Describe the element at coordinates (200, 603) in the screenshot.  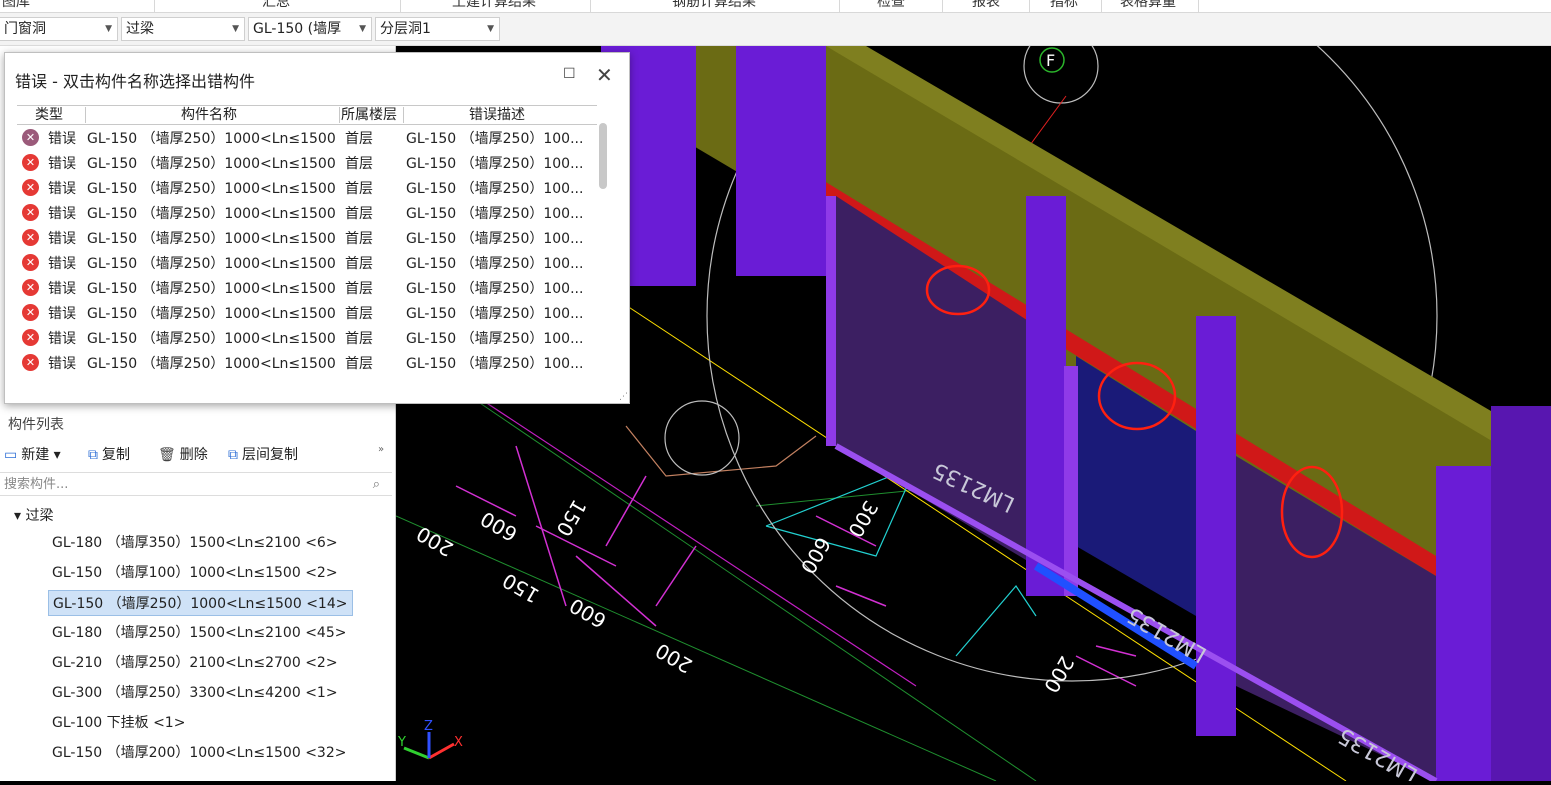
I see `component-item-selected: GL-150 （墙厚250）1000<Ln≤1500 <14>` at that location.